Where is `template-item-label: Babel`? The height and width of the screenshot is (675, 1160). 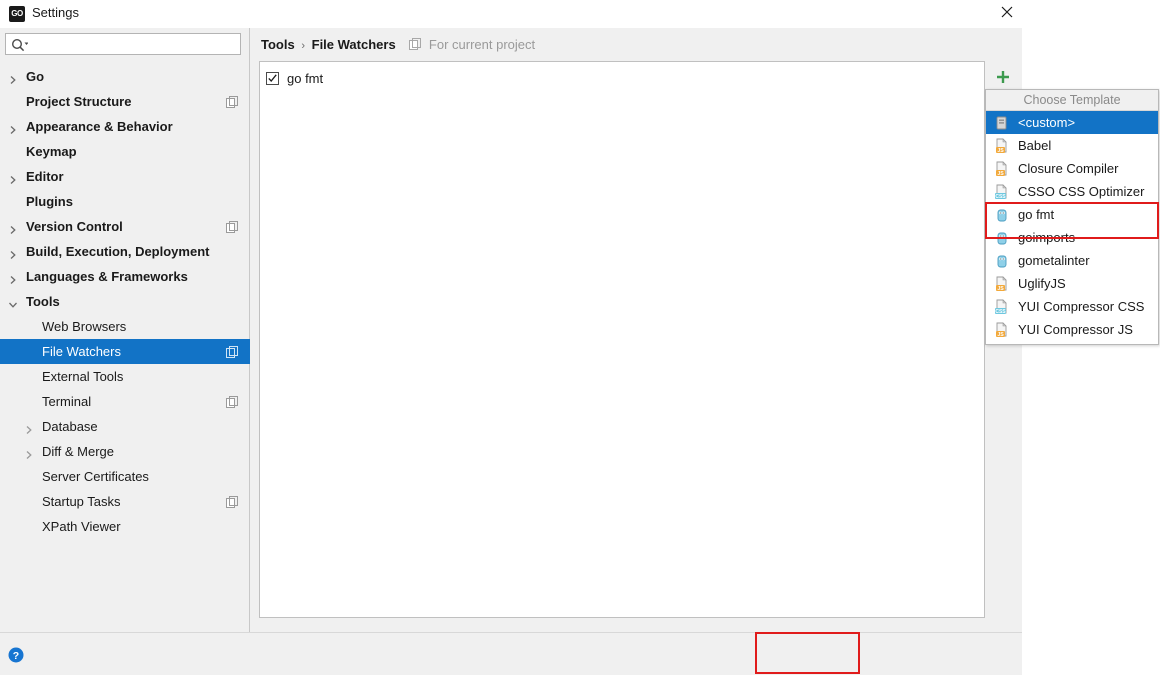
template-item-label: Babel is located at coordinates (1035, 145).